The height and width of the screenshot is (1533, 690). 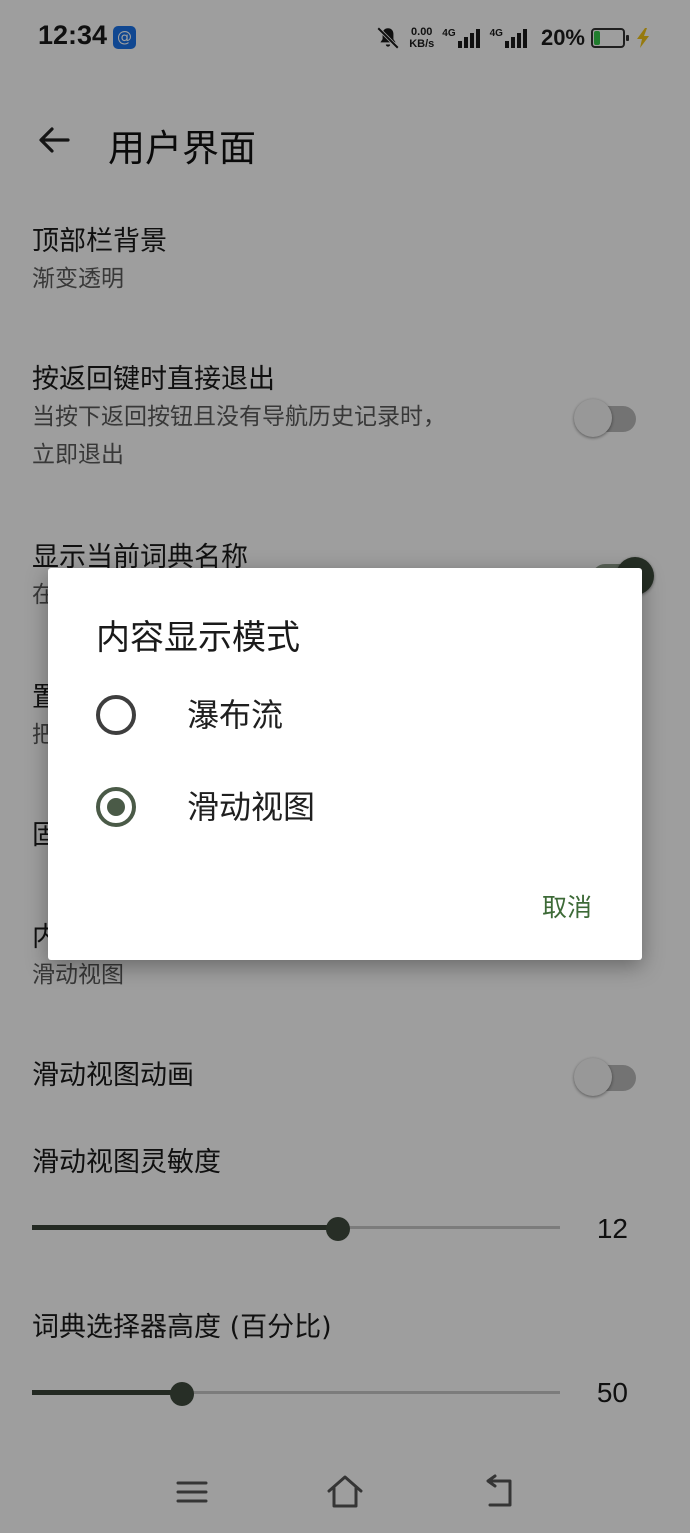 I want to click on radio-checked-icon, so click(x=116, y=807).